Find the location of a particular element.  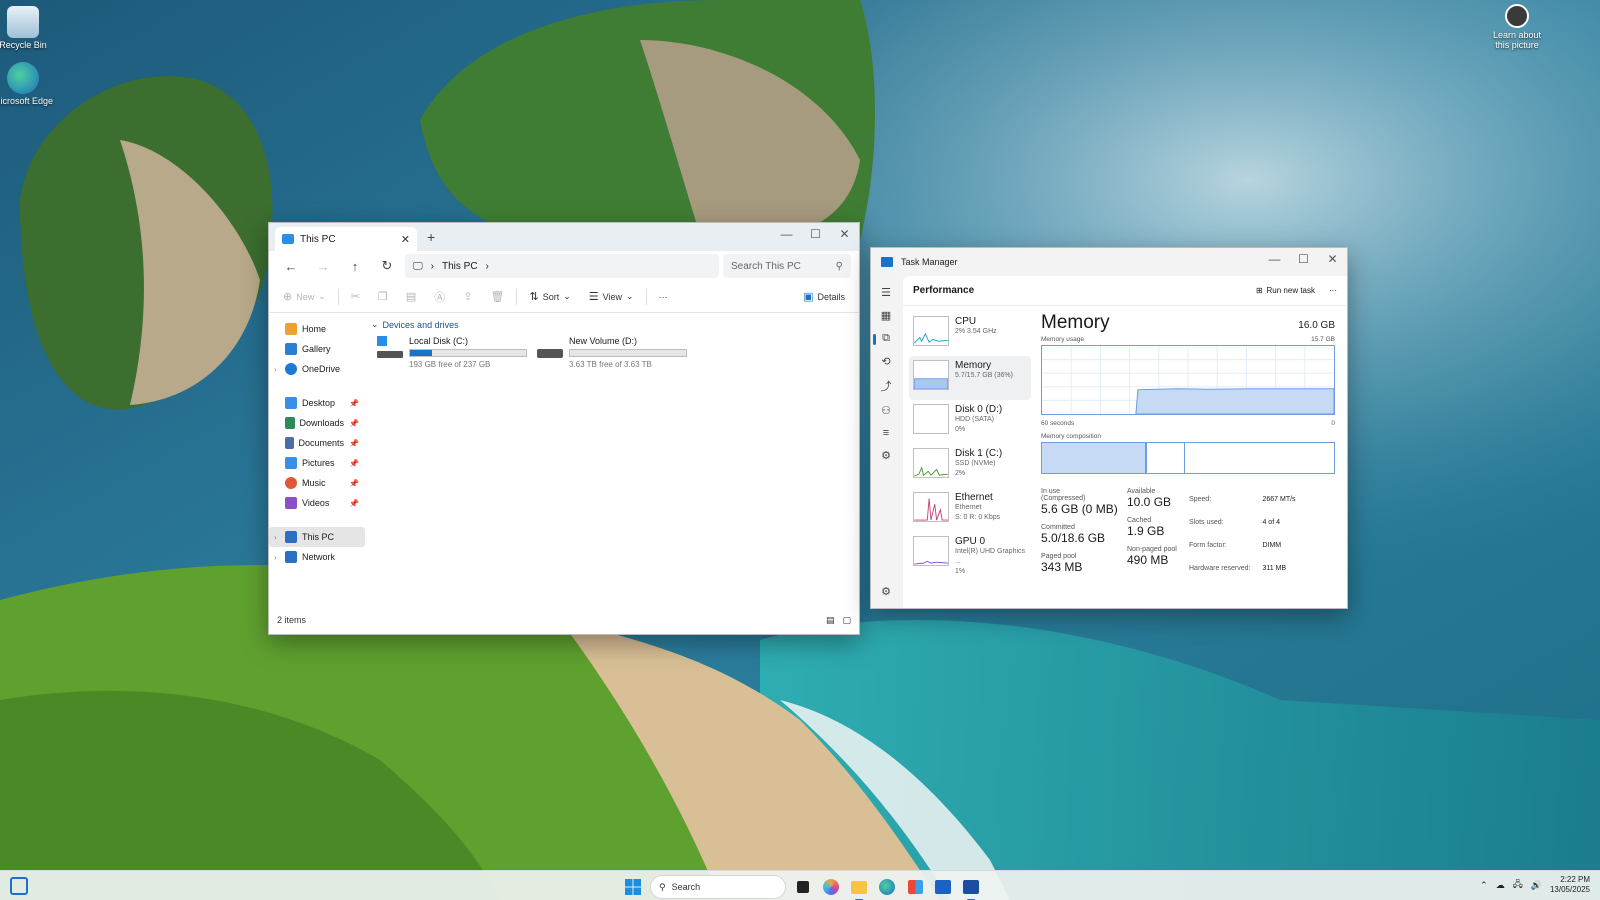

sidebar-item-music: Music 📌 is located at coordinates (317, 483).